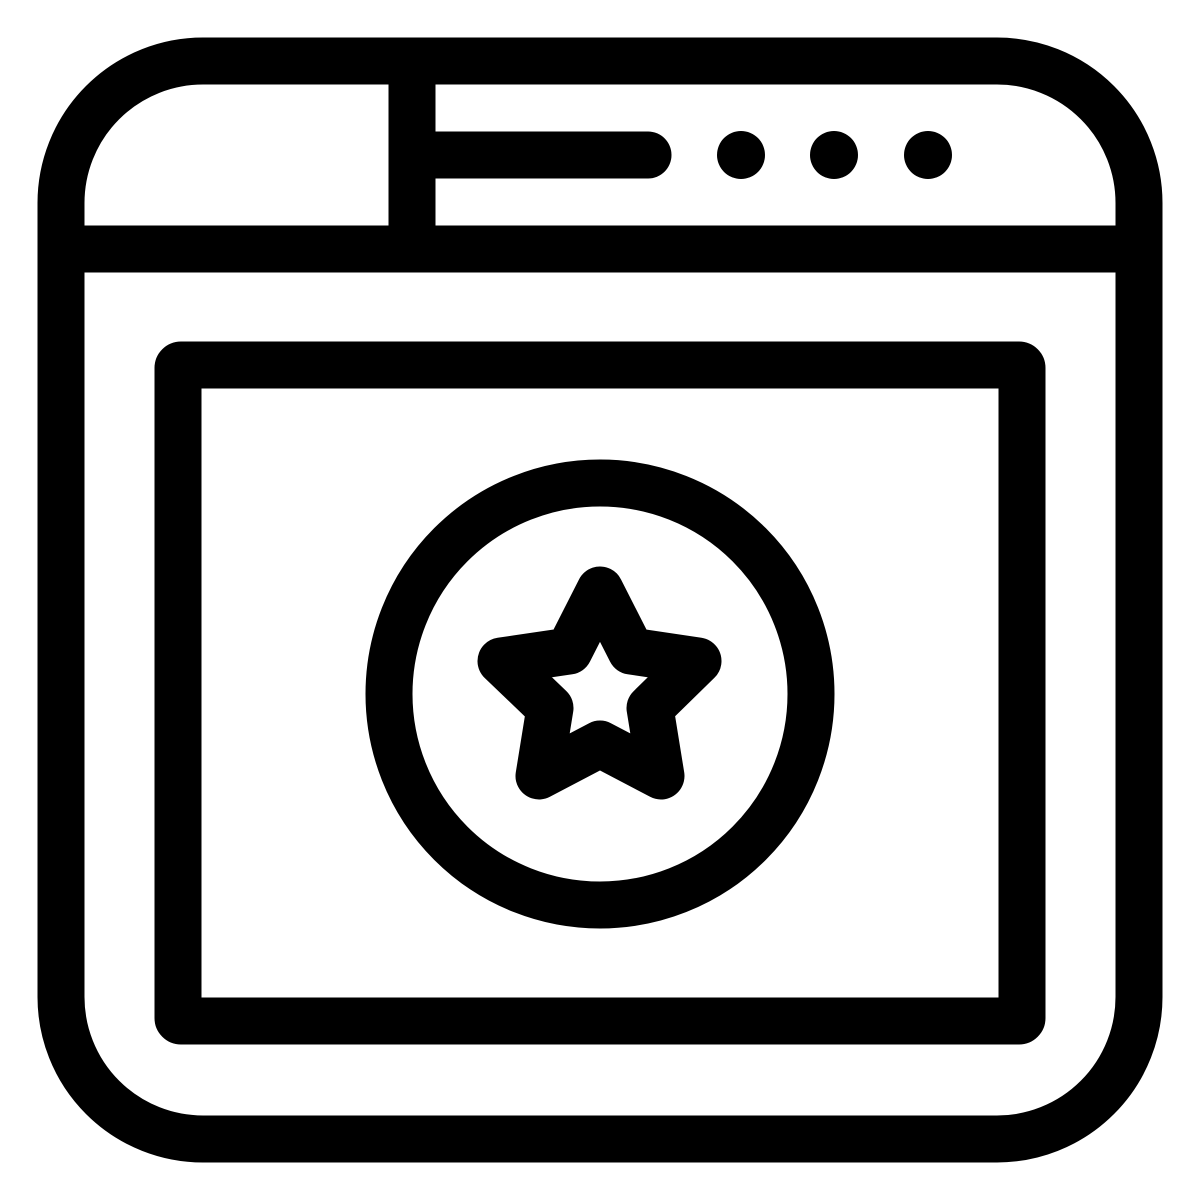 The width and height of the screenshot is (1200, 1200). I want to click on menu-dot-1-icon, so click(741, 155).